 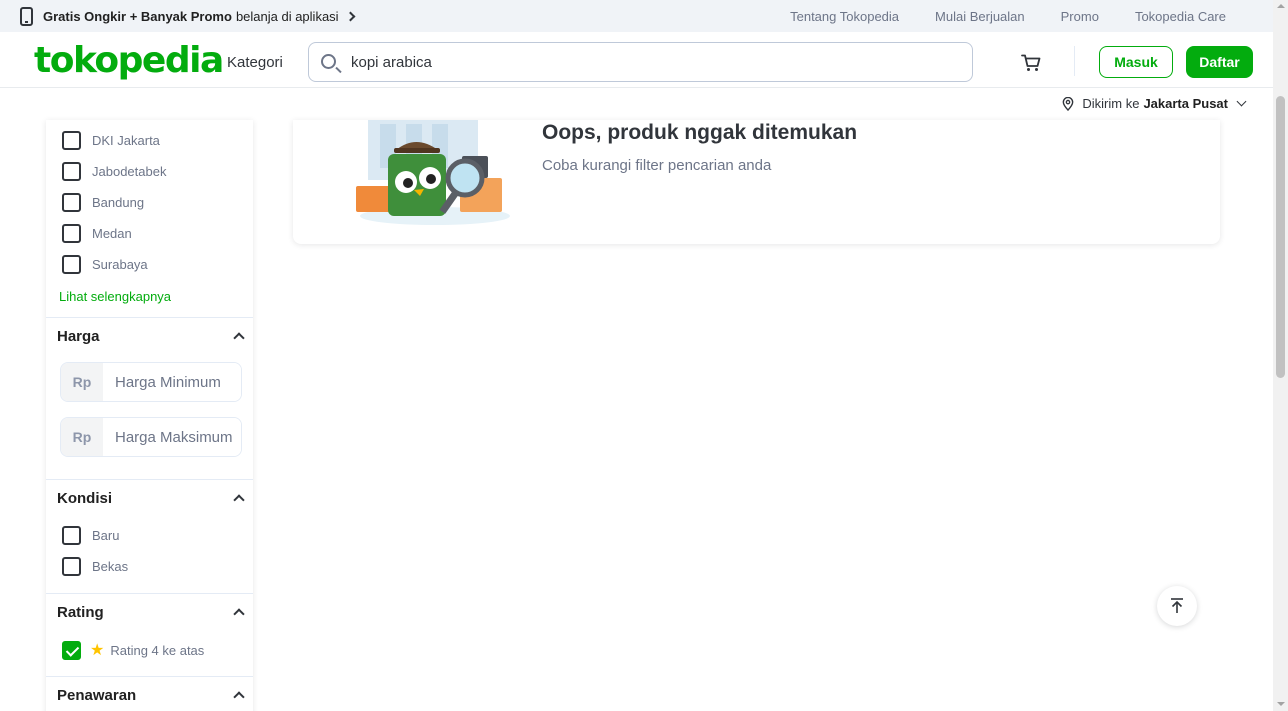 I want to click on main-header: tokopedia Kategori Masuk Daftar, so click(x=636, y=60).